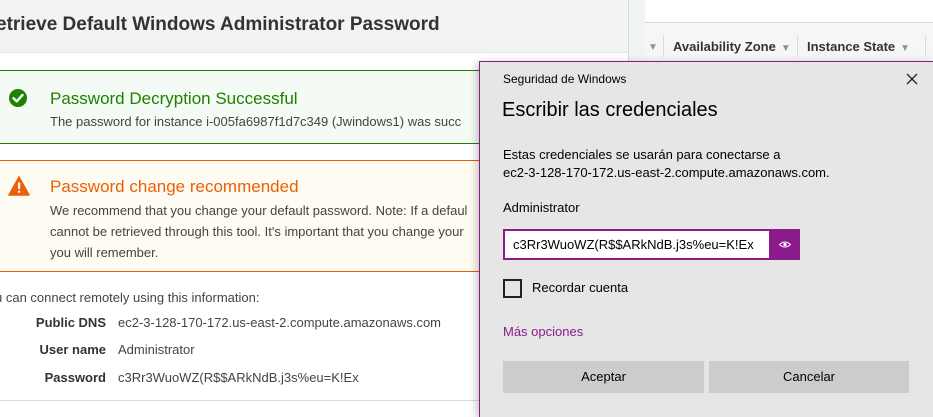  I want to click on success-alert-title: Password Decryption Successful, so click(174, 98).